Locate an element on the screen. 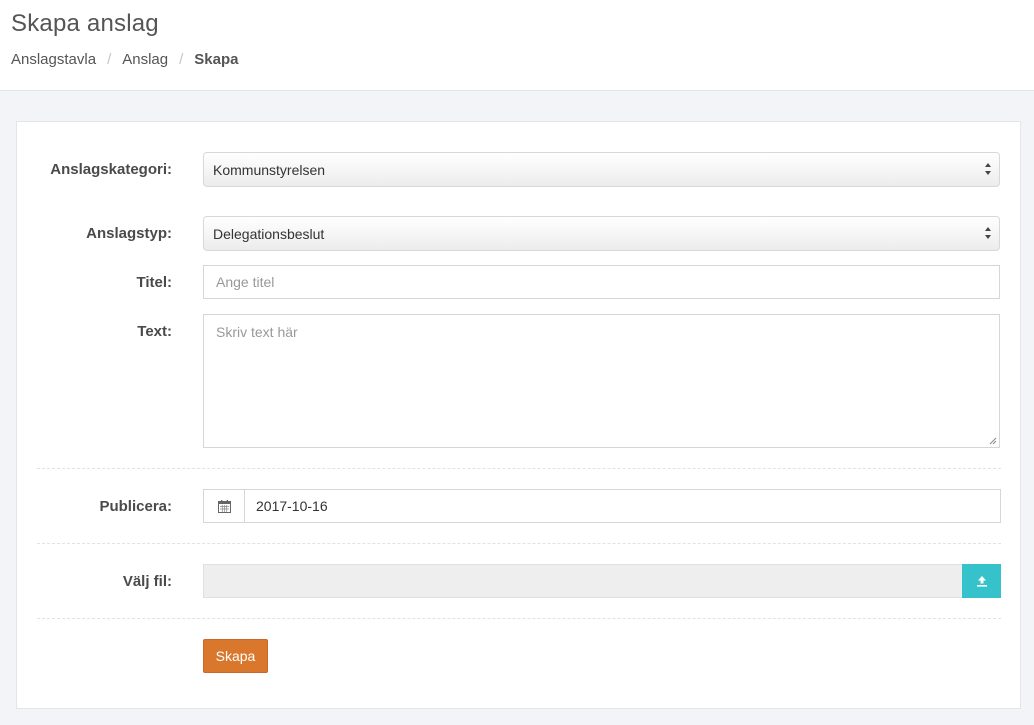  text-textarea: Skriv text här is located at coordinates (601, 381).